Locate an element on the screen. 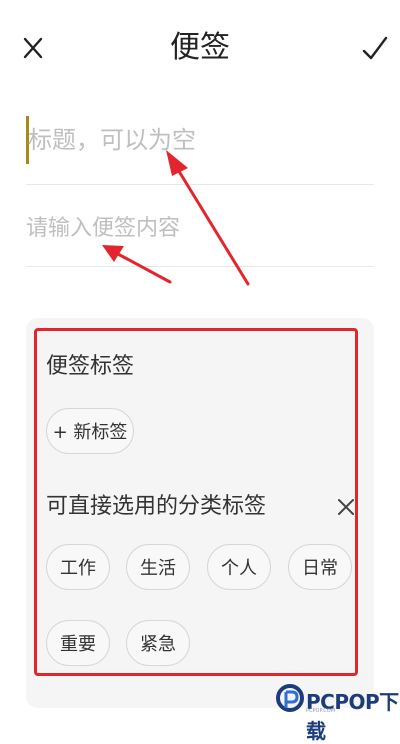 The image size is (400, 744). category-tag-chip: 工作 is located at coordinates (78, 567).